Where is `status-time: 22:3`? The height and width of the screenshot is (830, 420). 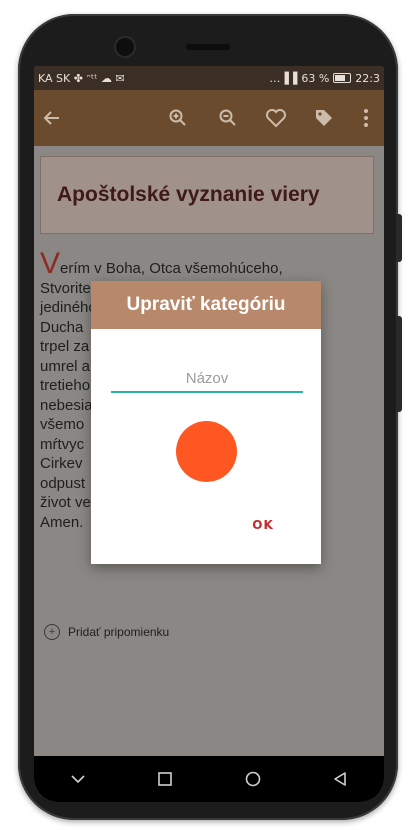 status-time: 22:3 is located at coordinates (367, 78).